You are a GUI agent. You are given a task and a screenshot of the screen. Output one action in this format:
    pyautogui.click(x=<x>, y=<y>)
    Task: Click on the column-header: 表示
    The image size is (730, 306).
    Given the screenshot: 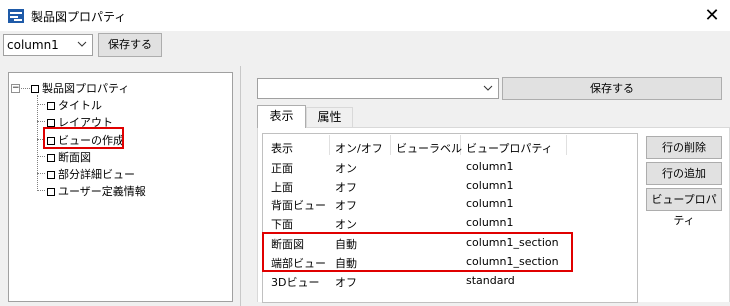 What is the action you would take?
    pyautogui.click(x=282, y=148)
    